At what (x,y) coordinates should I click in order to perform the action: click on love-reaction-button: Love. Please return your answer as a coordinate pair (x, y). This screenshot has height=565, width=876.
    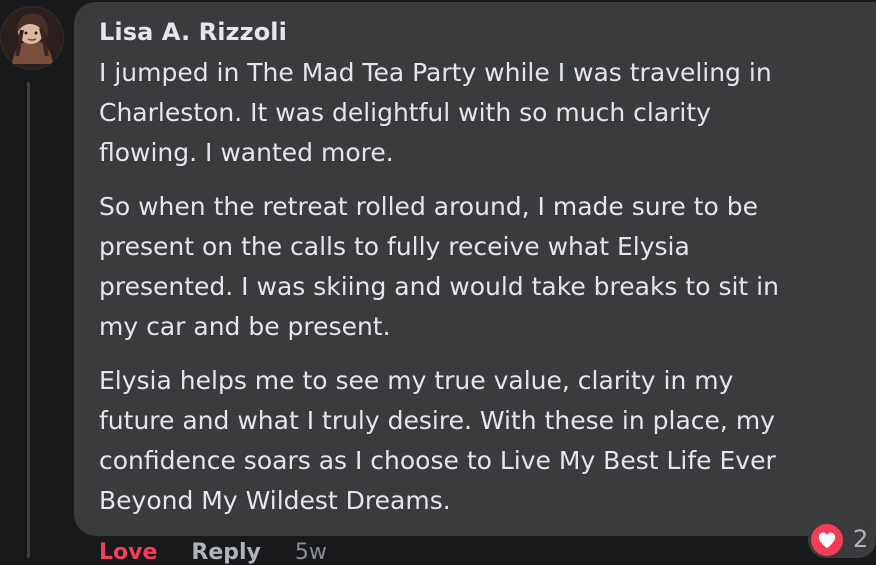
    Looking at the image, I should click on (128, 552).